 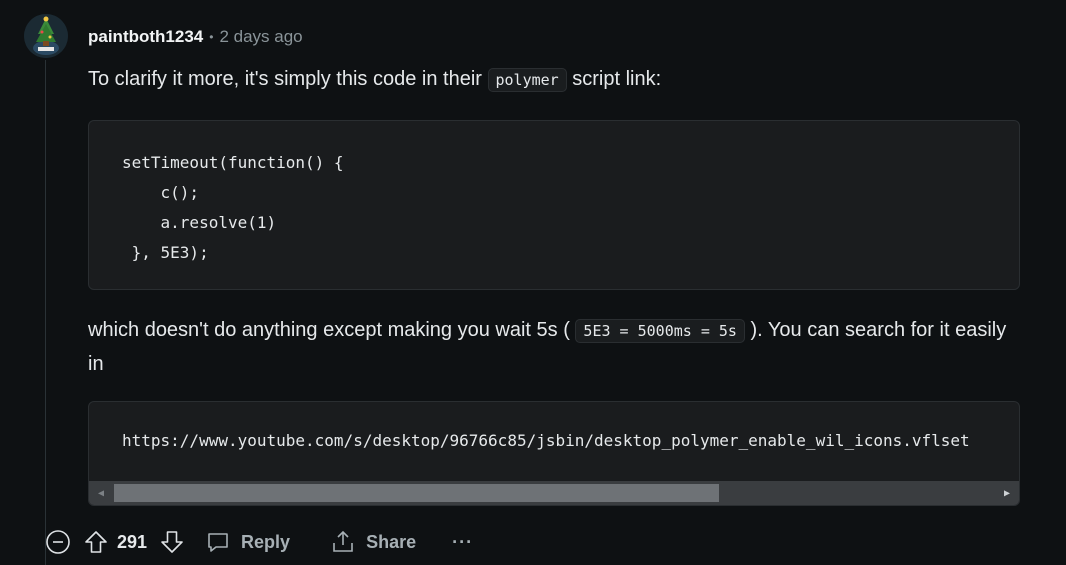 What do you see at coordinates (58, 542) in the screenshot?
I see `minus-circle-icon` at bounding box center [58, 542].